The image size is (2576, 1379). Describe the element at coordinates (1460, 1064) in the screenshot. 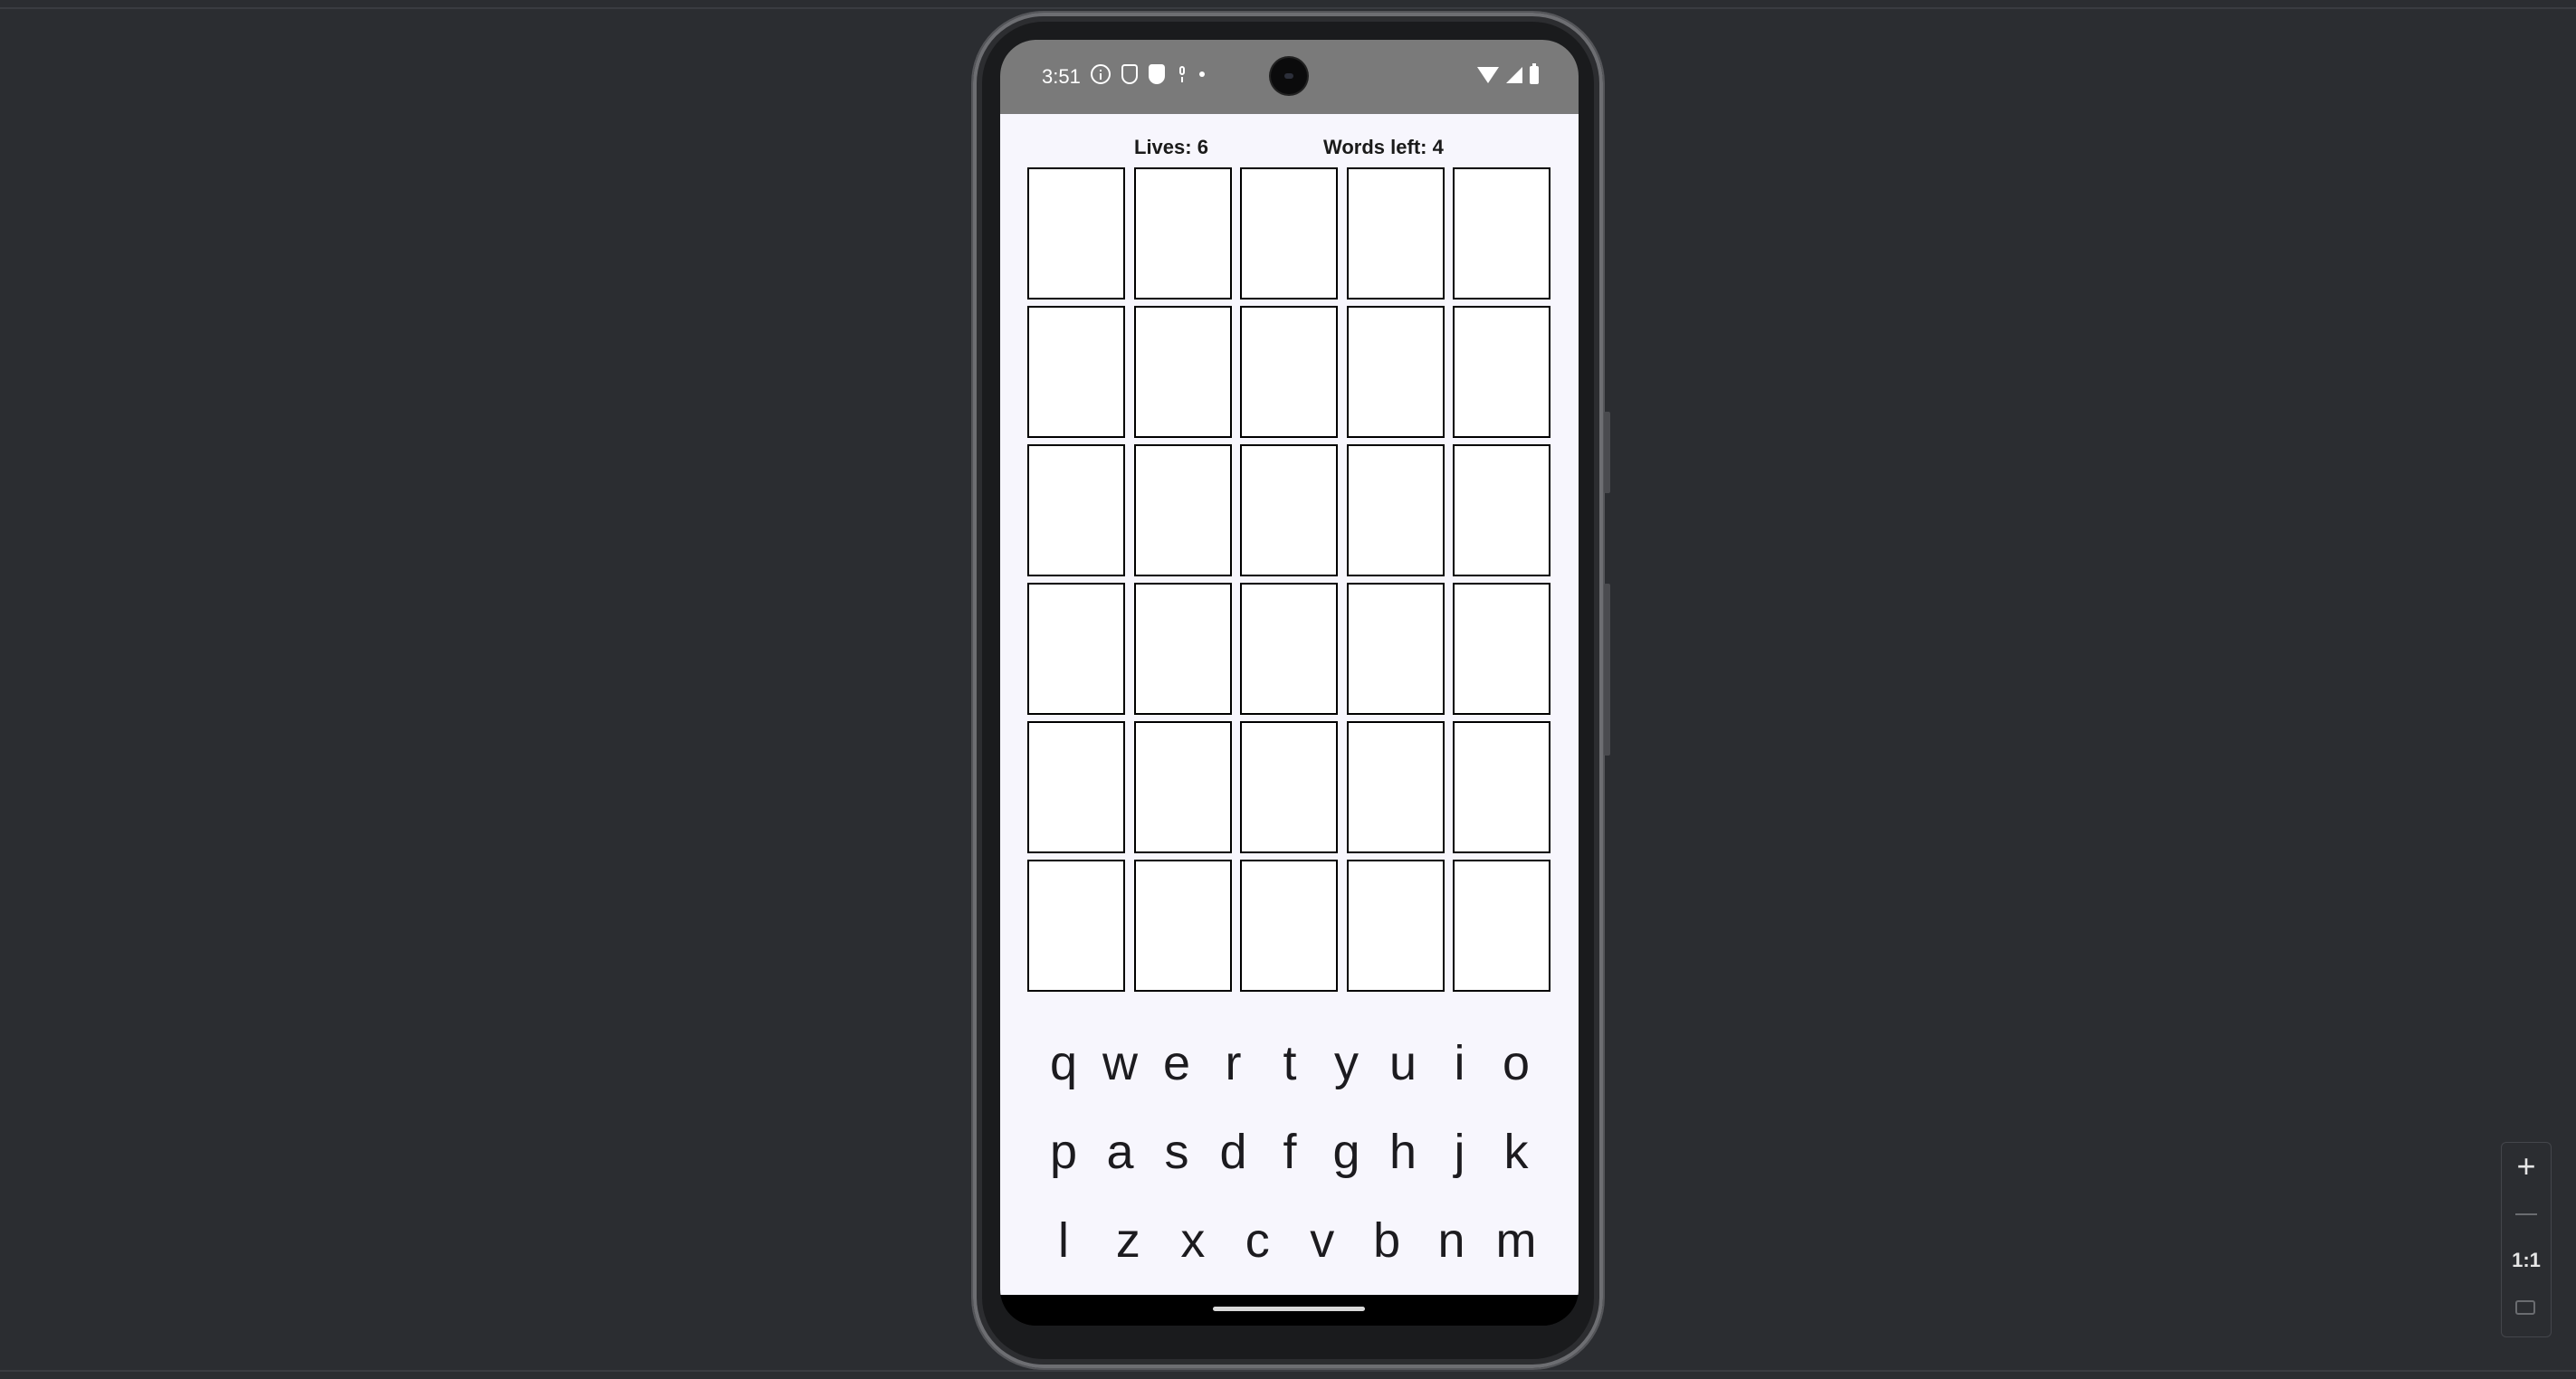

I see `key-i: i` at that location.